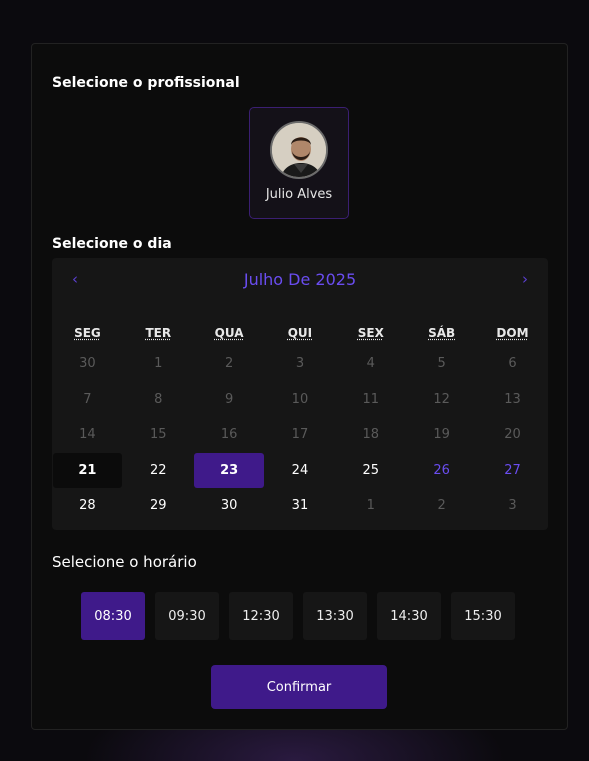 Image resolution: width=589 pixels, height=761 pixels. I want to click on time-section-title: Selecione o horário, so click(124, 562).